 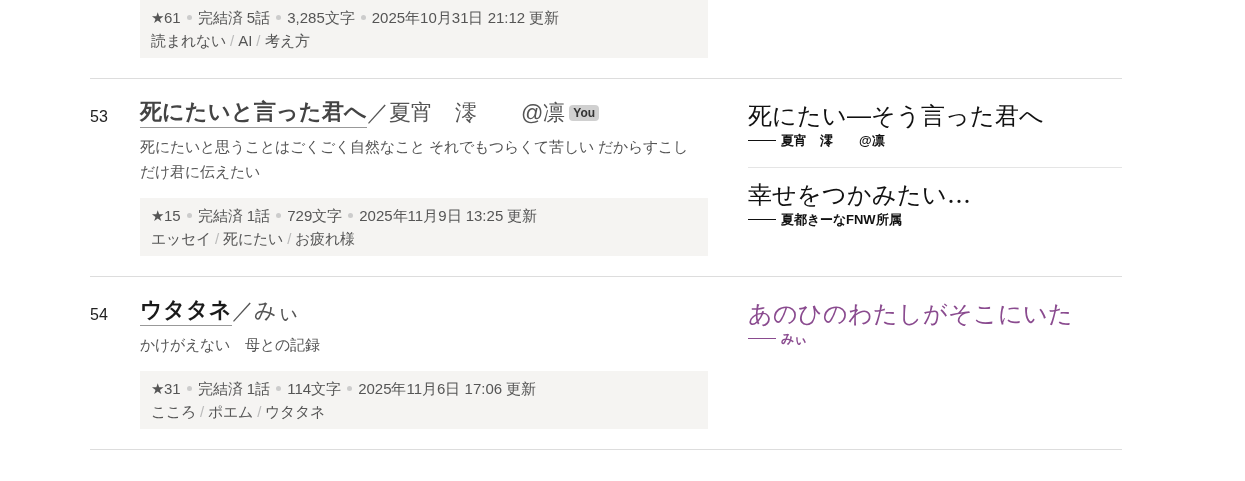 What do you see at coordinates (166, 389) in the screenshot?
I see `meta-text: ★31` at bounding box center [166, 389].